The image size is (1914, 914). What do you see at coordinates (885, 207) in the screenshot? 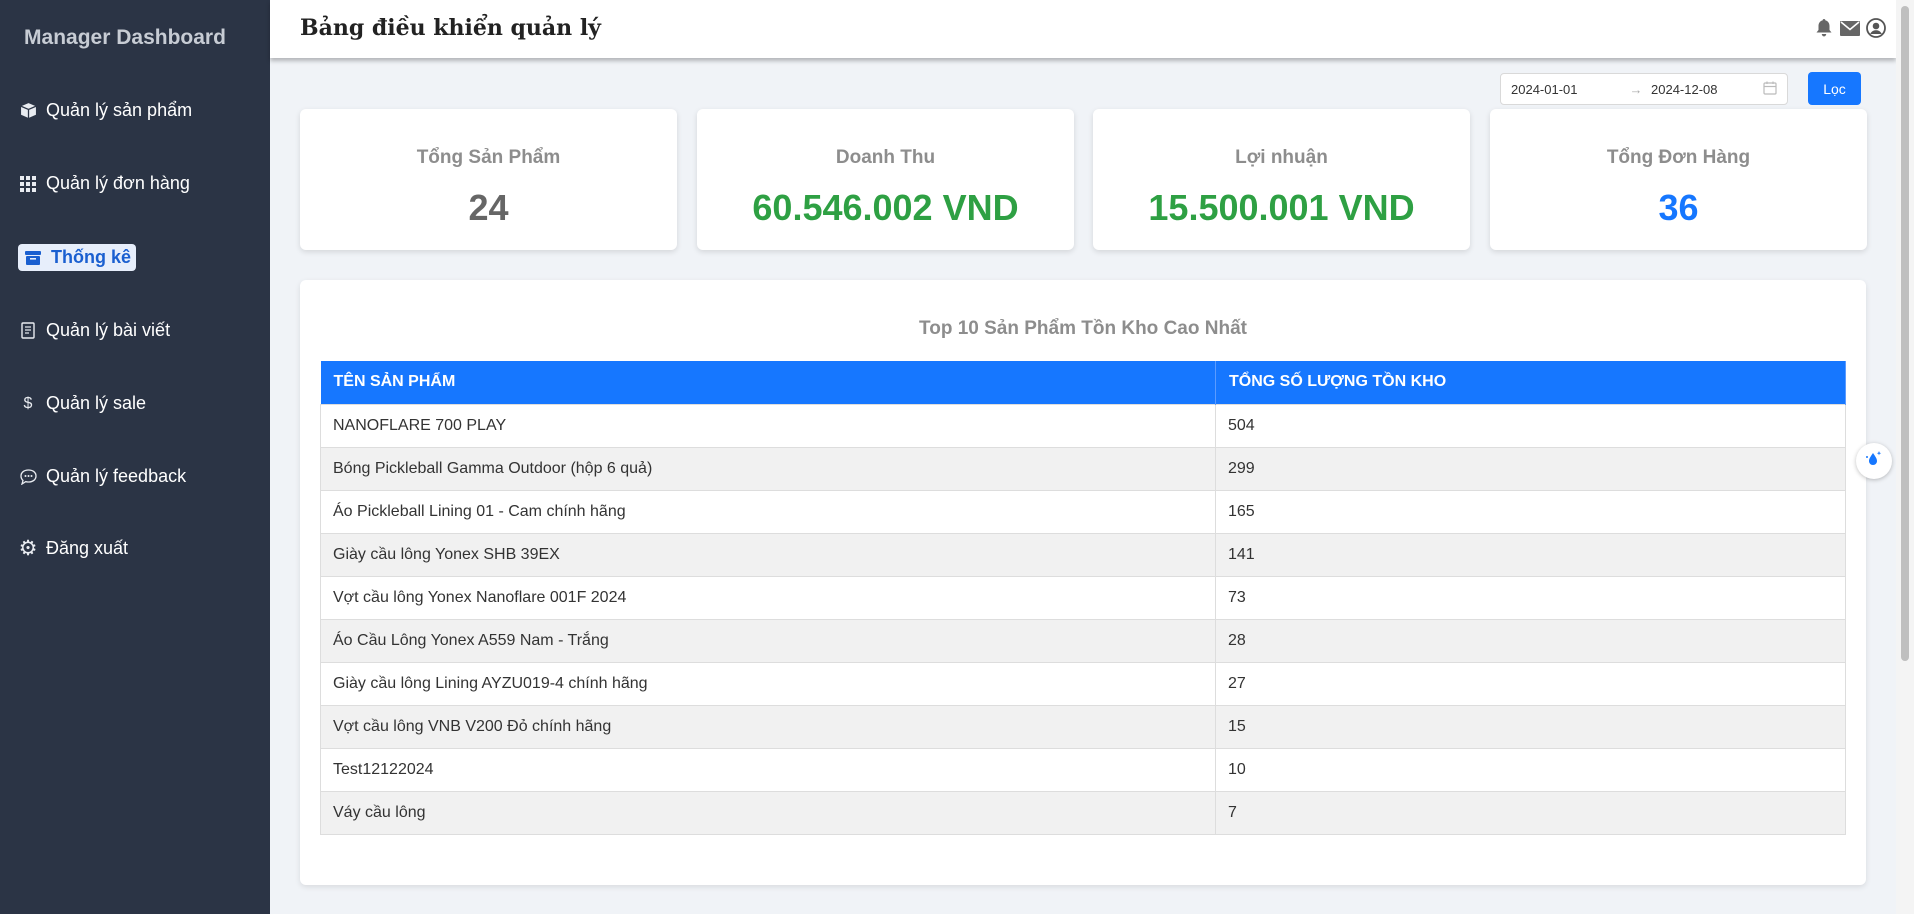
I see `stat-value: 60.546.002 VND` at bounding box center [885, 207].